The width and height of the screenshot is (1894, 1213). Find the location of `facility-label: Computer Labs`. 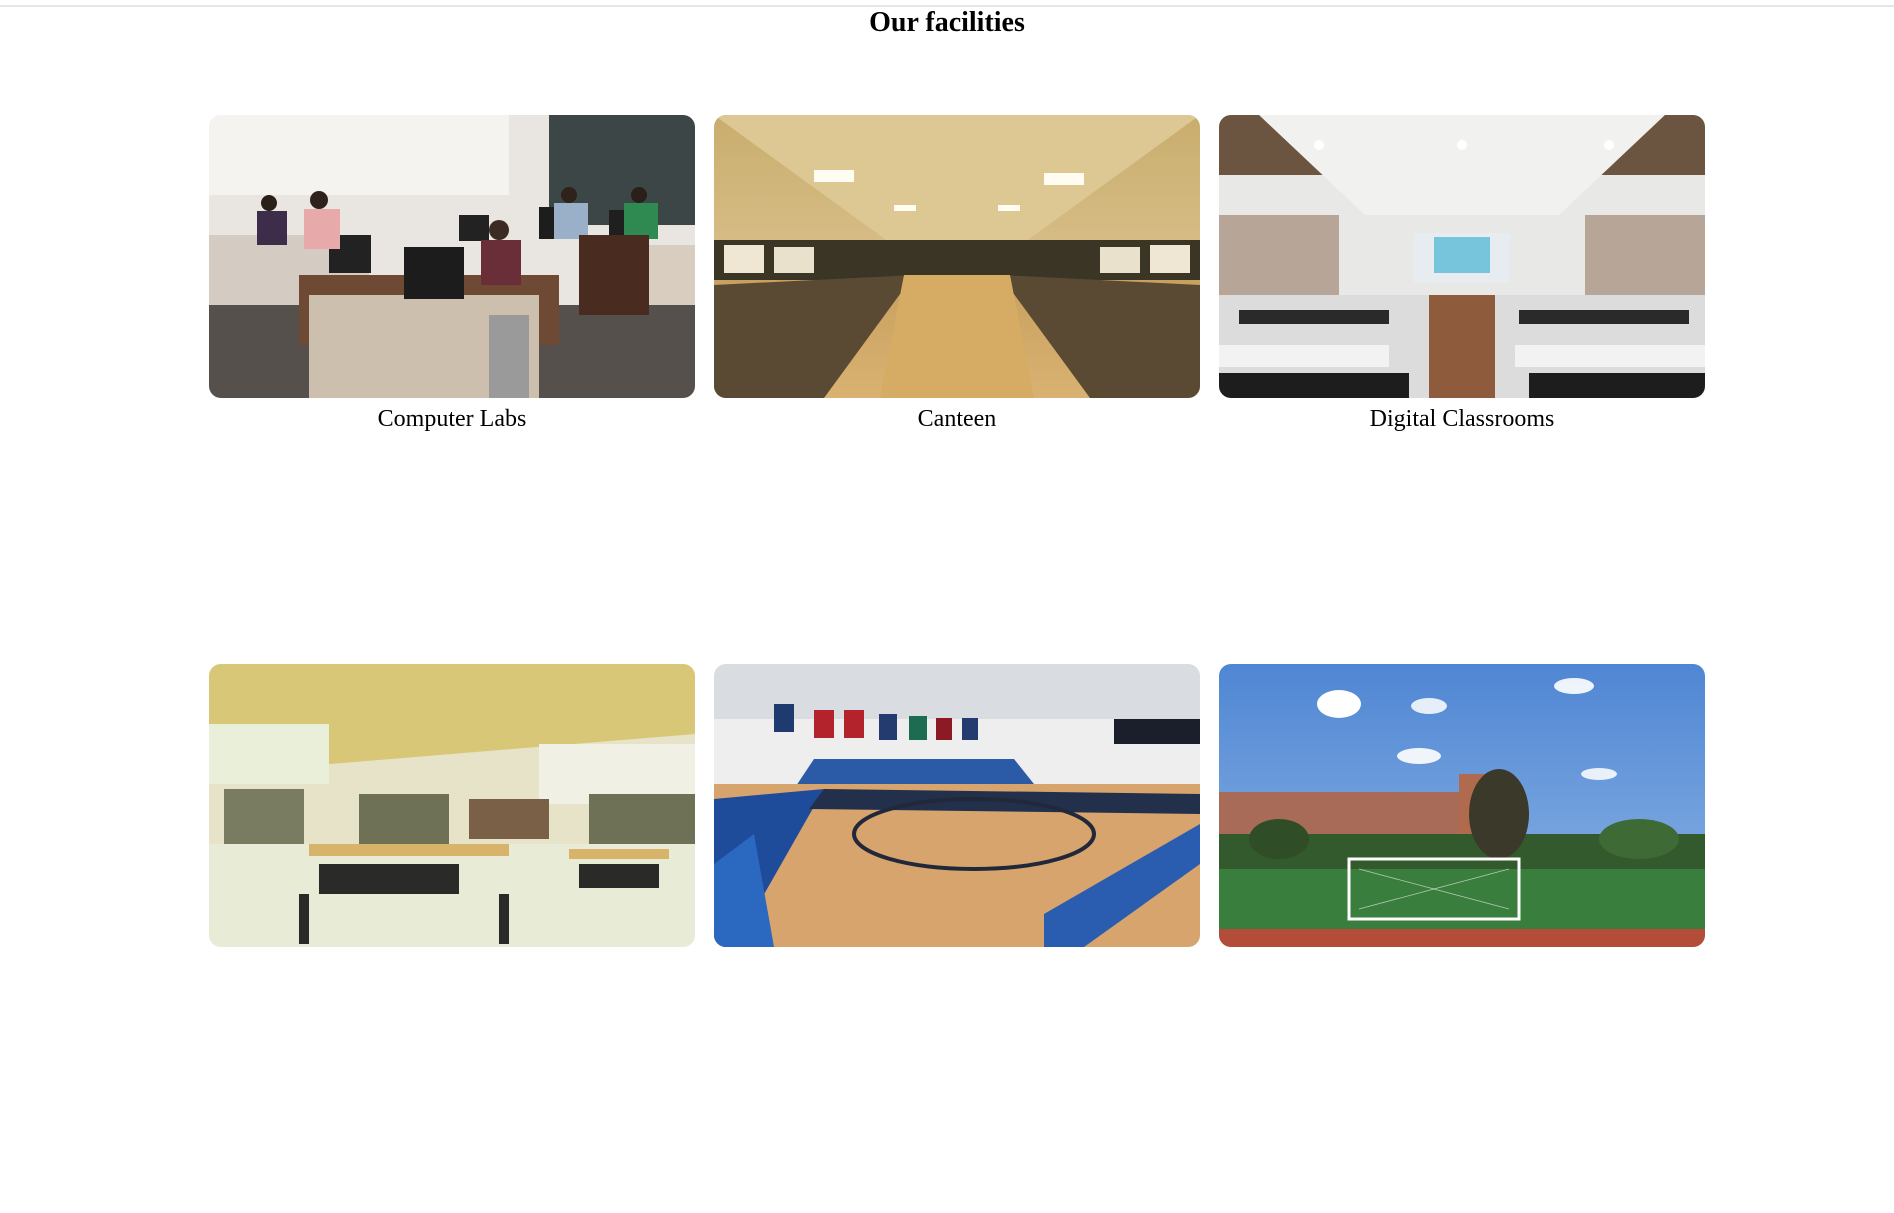

facility-label: Computer Labs is located at coordinates (452, 419).